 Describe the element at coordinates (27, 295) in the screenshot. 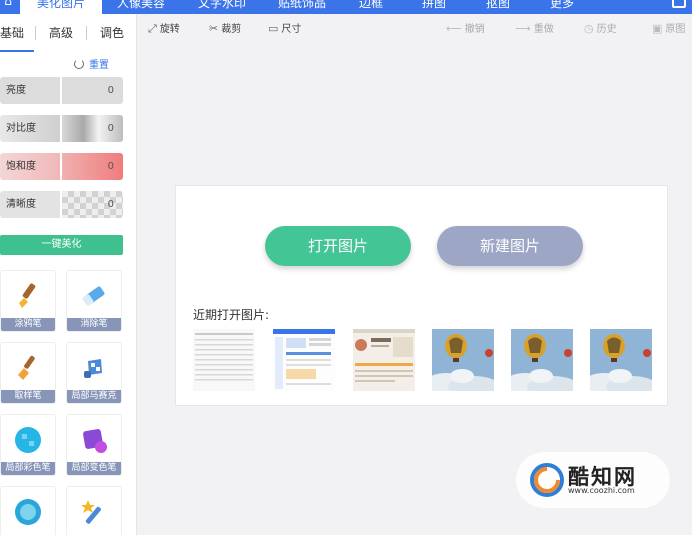

I see `paintbrush-icon` at that location.